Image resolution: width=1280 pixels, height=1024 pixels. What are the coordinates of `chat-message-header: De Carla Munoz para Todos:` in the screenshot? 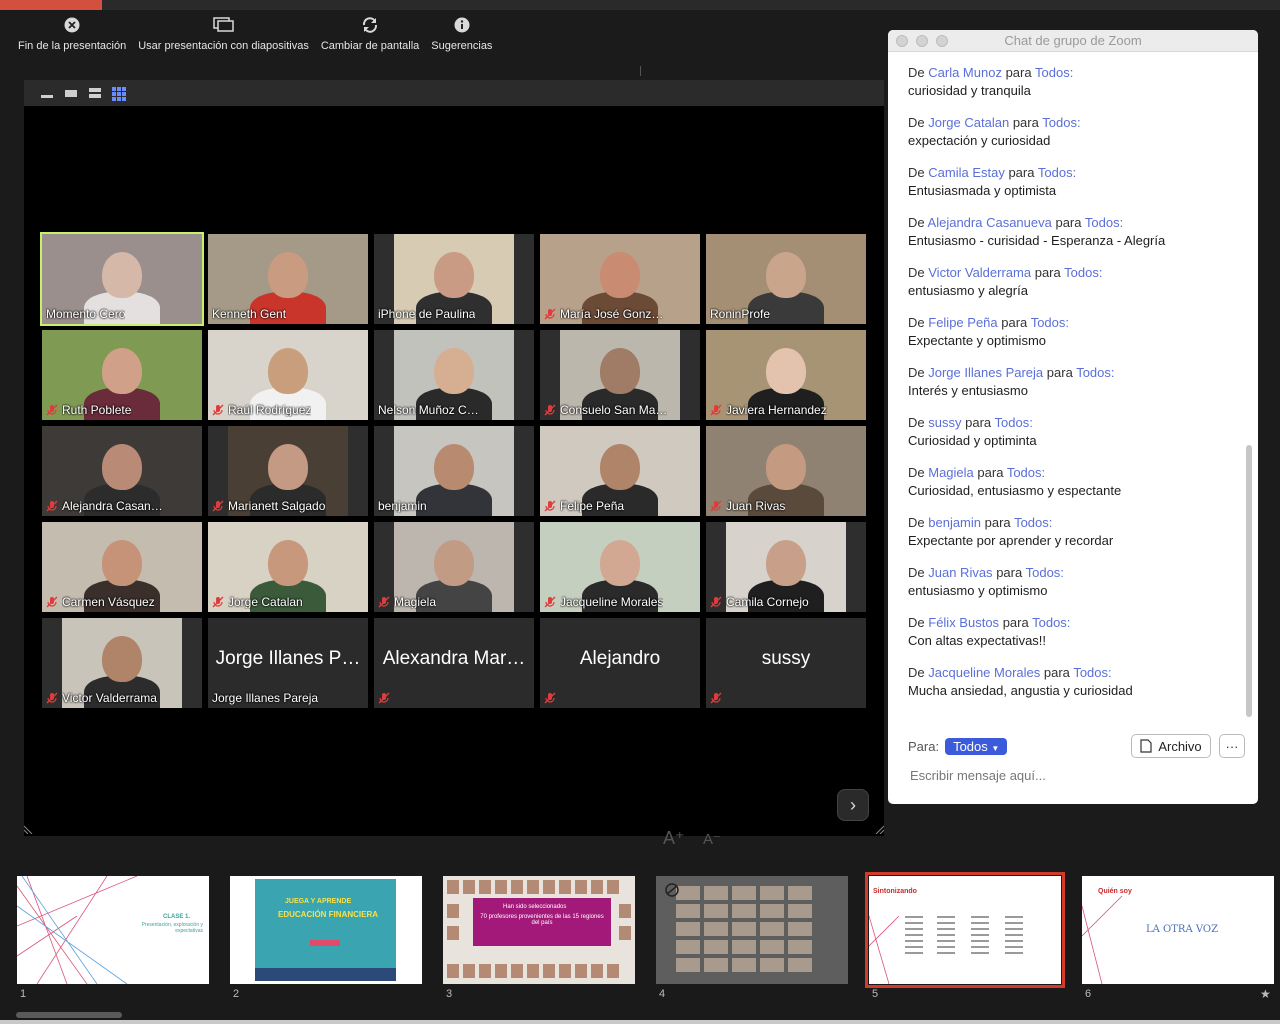 It's located at (1073, 72).